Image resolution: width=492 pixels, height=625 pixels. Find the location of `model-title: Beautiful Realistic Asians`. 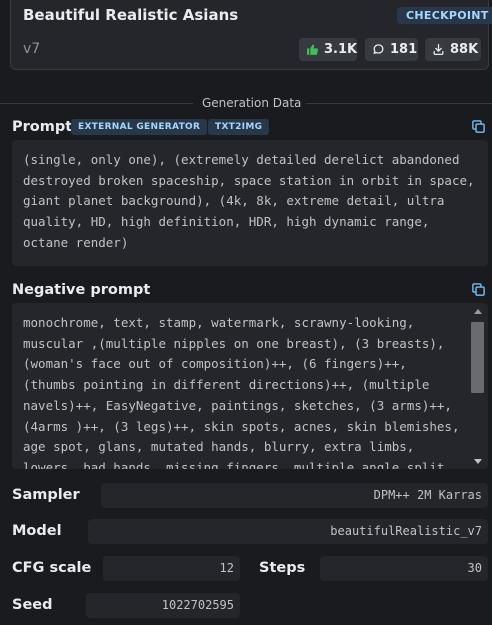

model-title: Beautiful Realistic Asians is located at coordinates (130, 15).